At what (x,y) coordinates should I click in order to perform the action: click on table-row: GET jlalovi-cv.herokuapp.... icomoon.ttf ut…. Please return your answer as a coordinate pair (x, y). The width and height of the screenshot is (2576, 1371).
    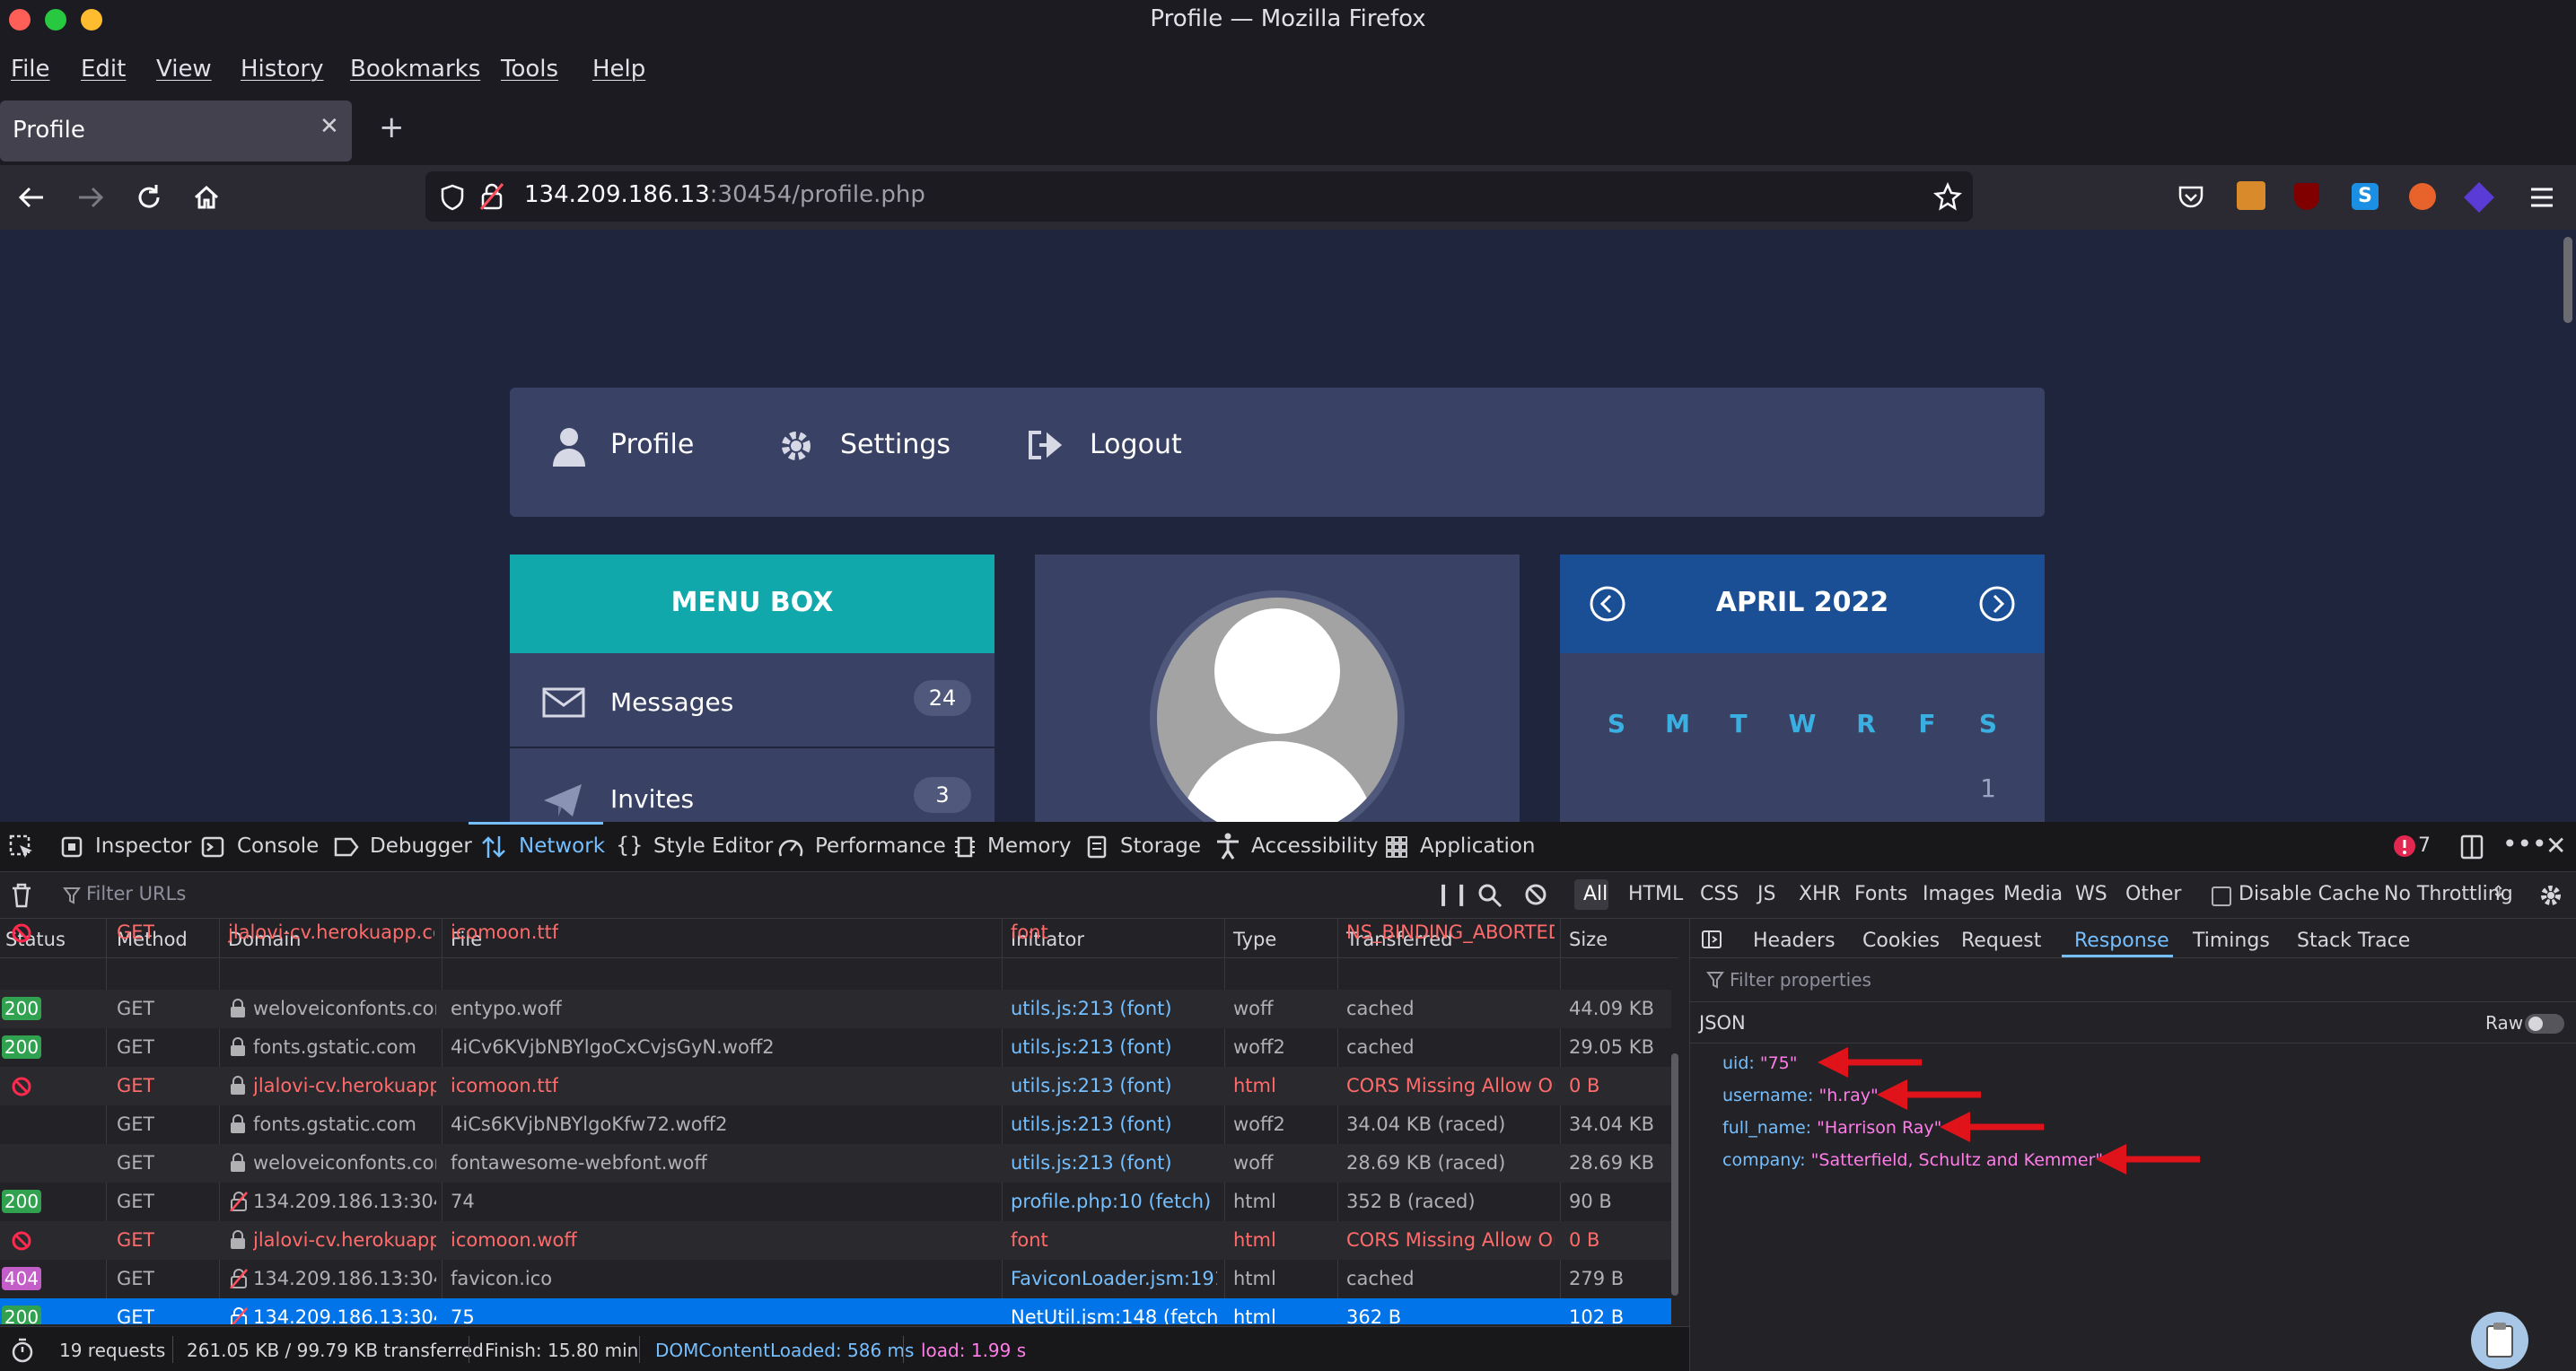
    Looking at the image, I should click on (835, 1086).